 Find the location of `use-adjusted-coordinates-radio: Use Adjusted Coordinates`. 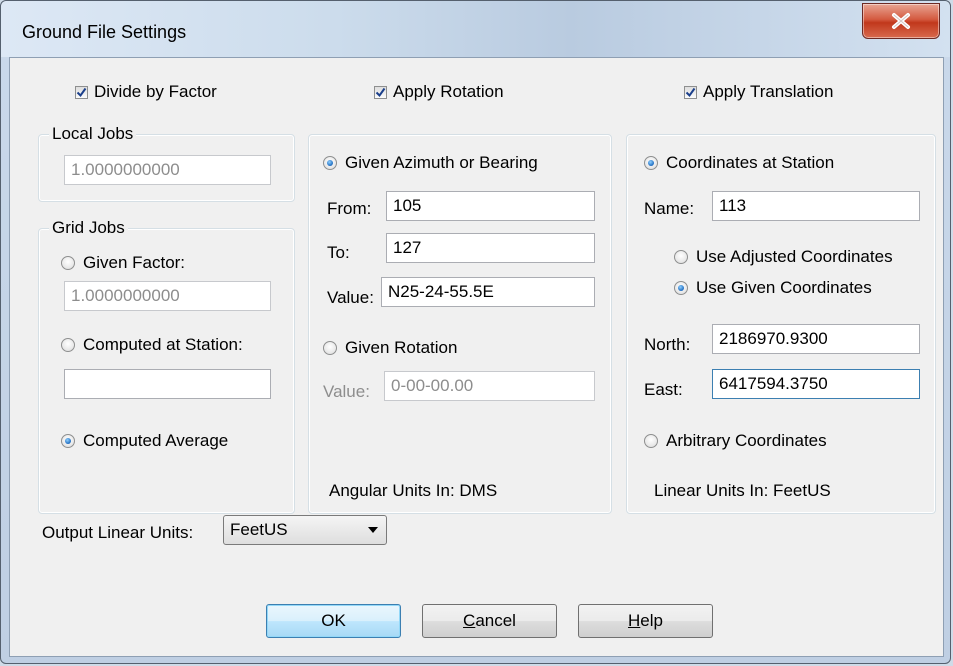

use-adjusted-coordinates-radio: Use Adjusted Coordinates is located at coordinates (783, 257).